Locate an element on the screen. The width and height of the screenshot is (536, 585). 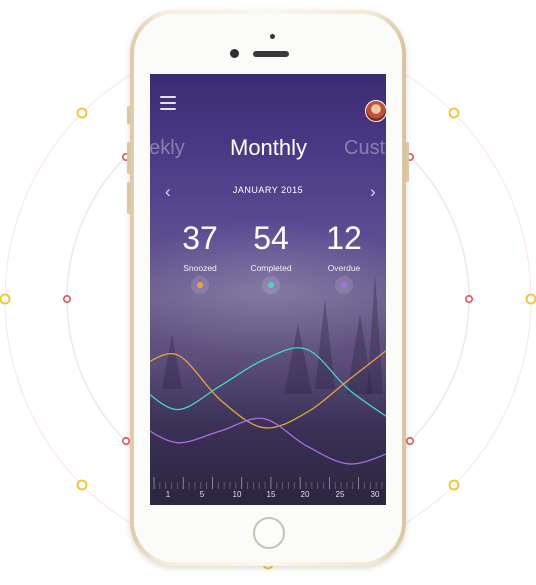
completed-dot-icon is located at coordinates (271, 285).